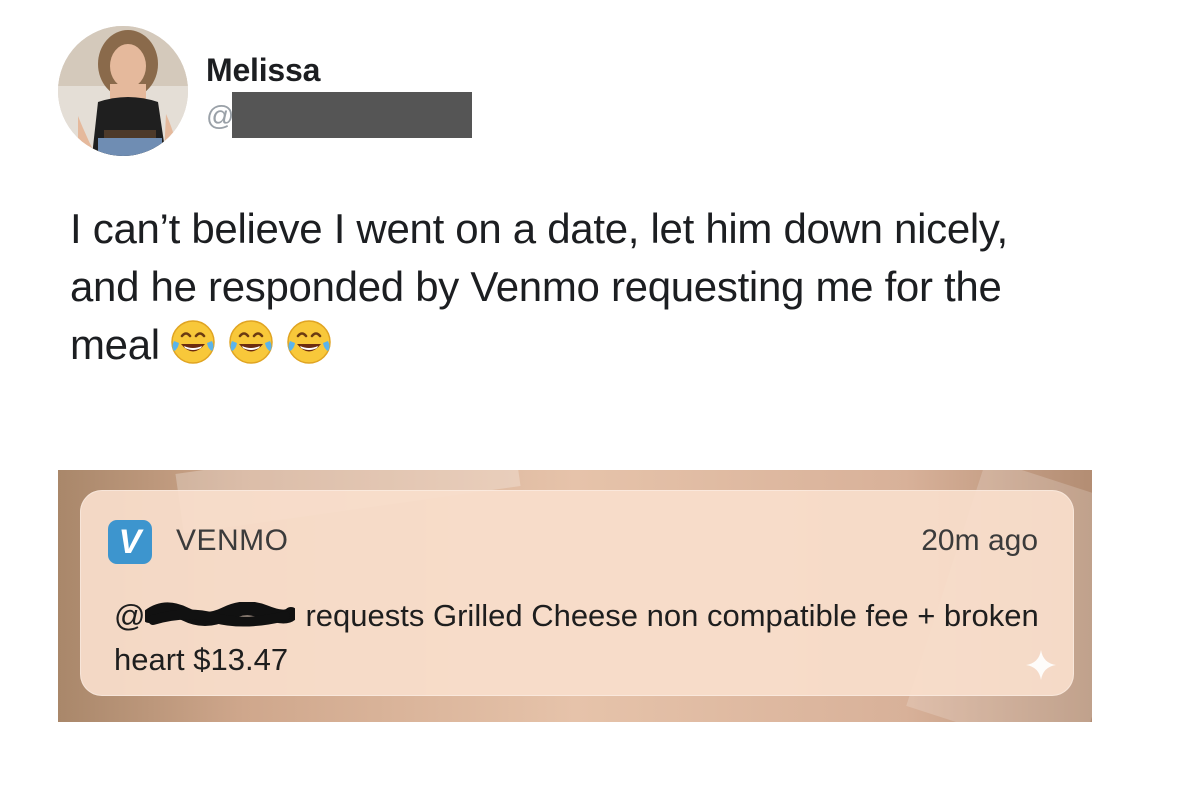 The width and height of the screenshot is (1200, 787). I want to click on avatar-photo, so click(123, 91).